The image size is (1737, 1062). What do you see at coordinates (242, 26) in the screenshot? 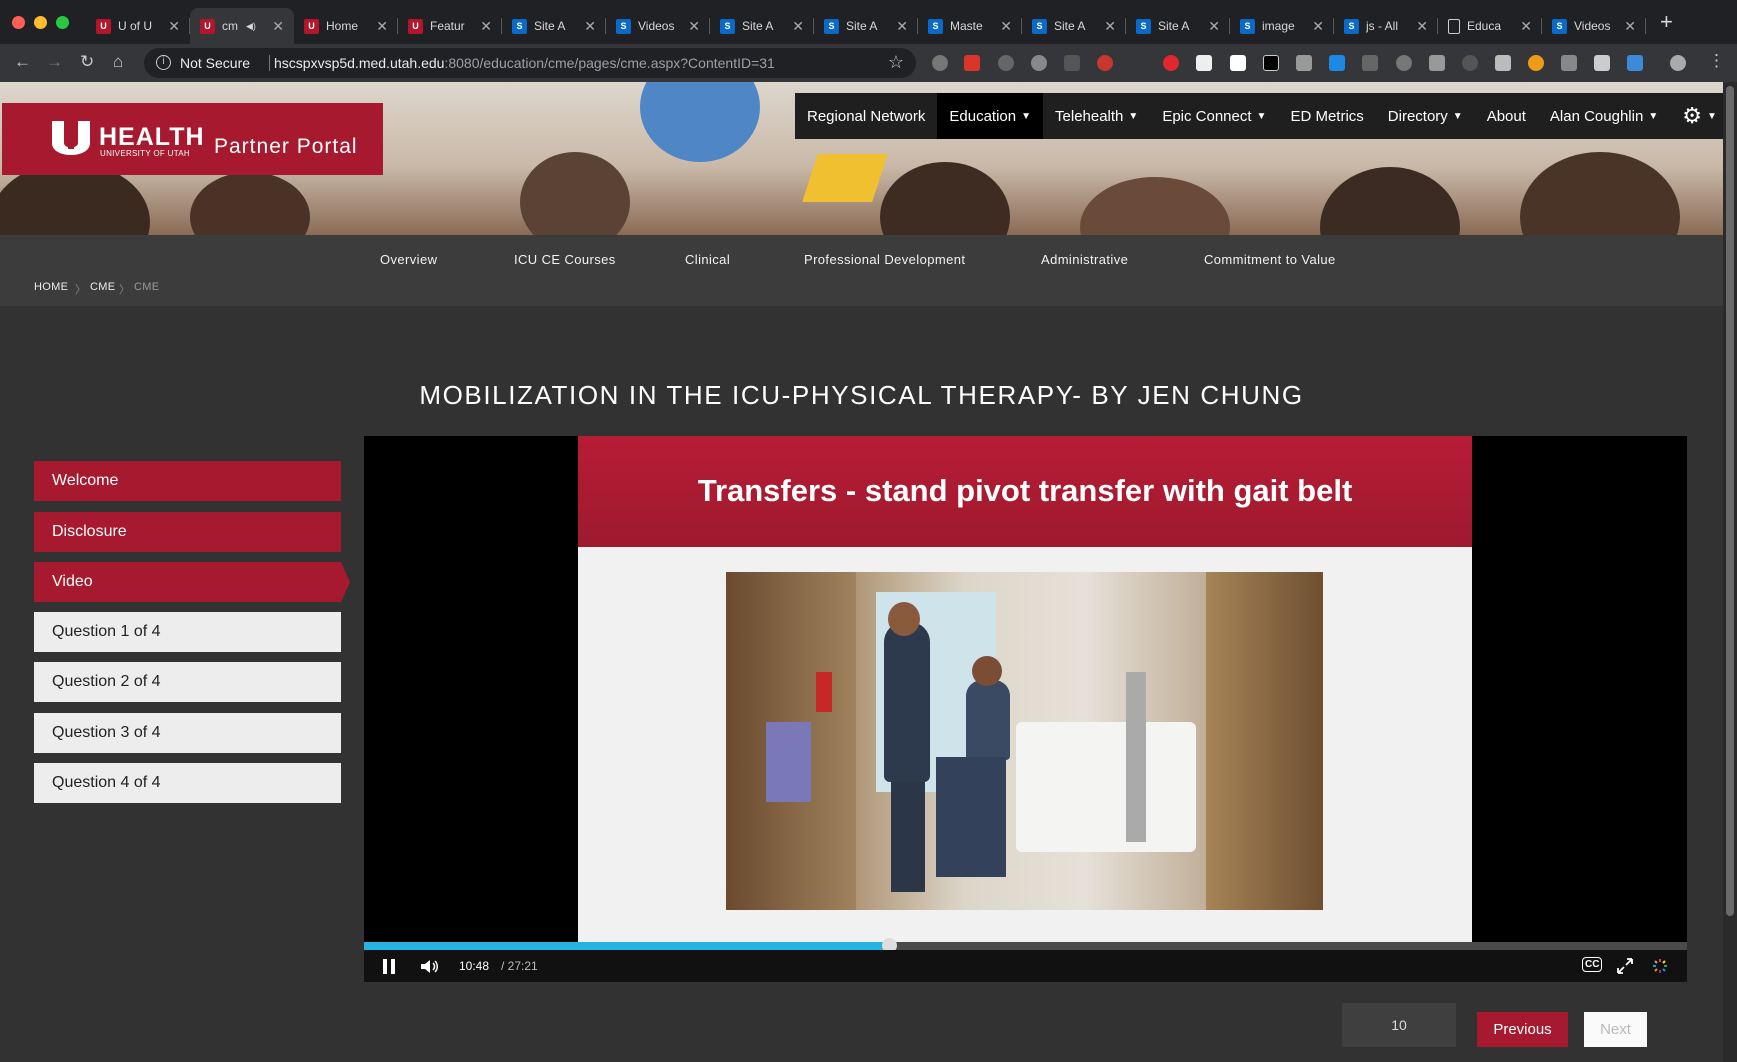
I see `browser-tab: Ucm ◀) ✕` at bounding box center [242, 26].